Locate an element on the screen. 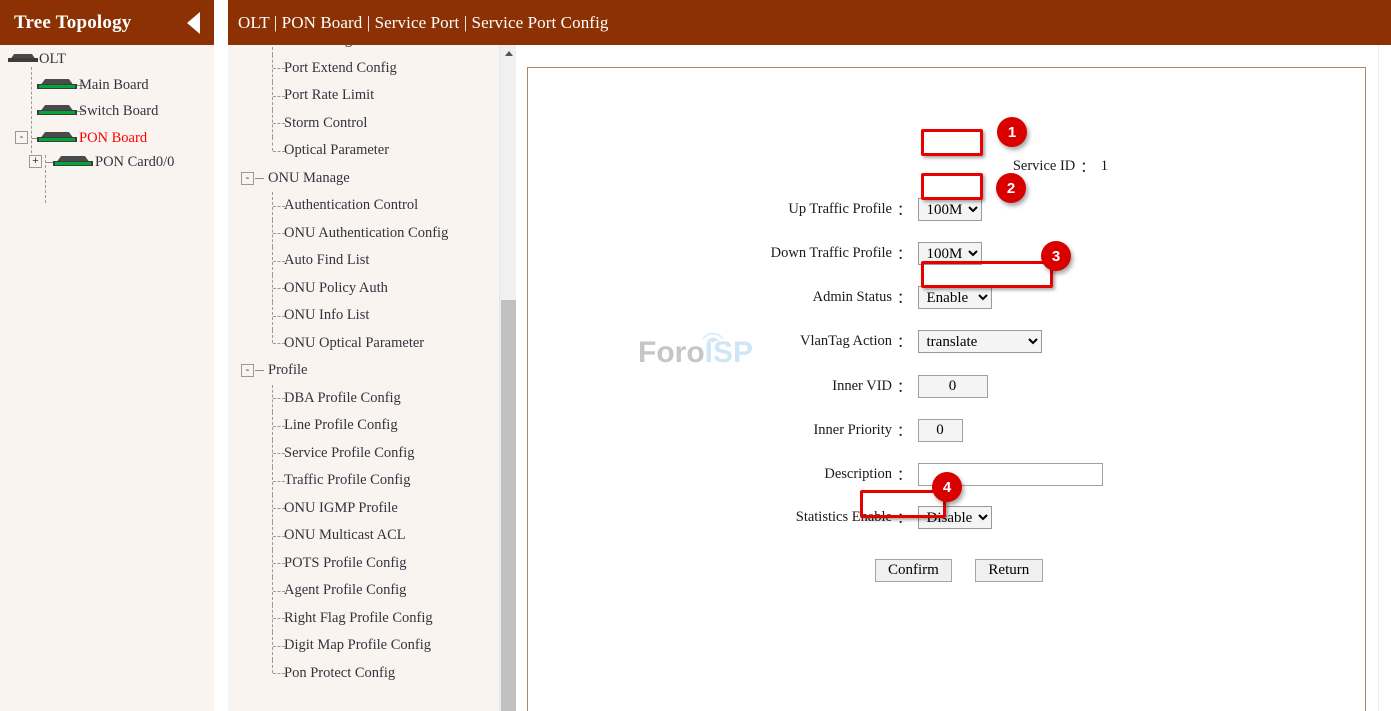 This screenshot has width=1391, height=711. menu-item-label: Port Rate Limit is located at coordinates (329, 95).